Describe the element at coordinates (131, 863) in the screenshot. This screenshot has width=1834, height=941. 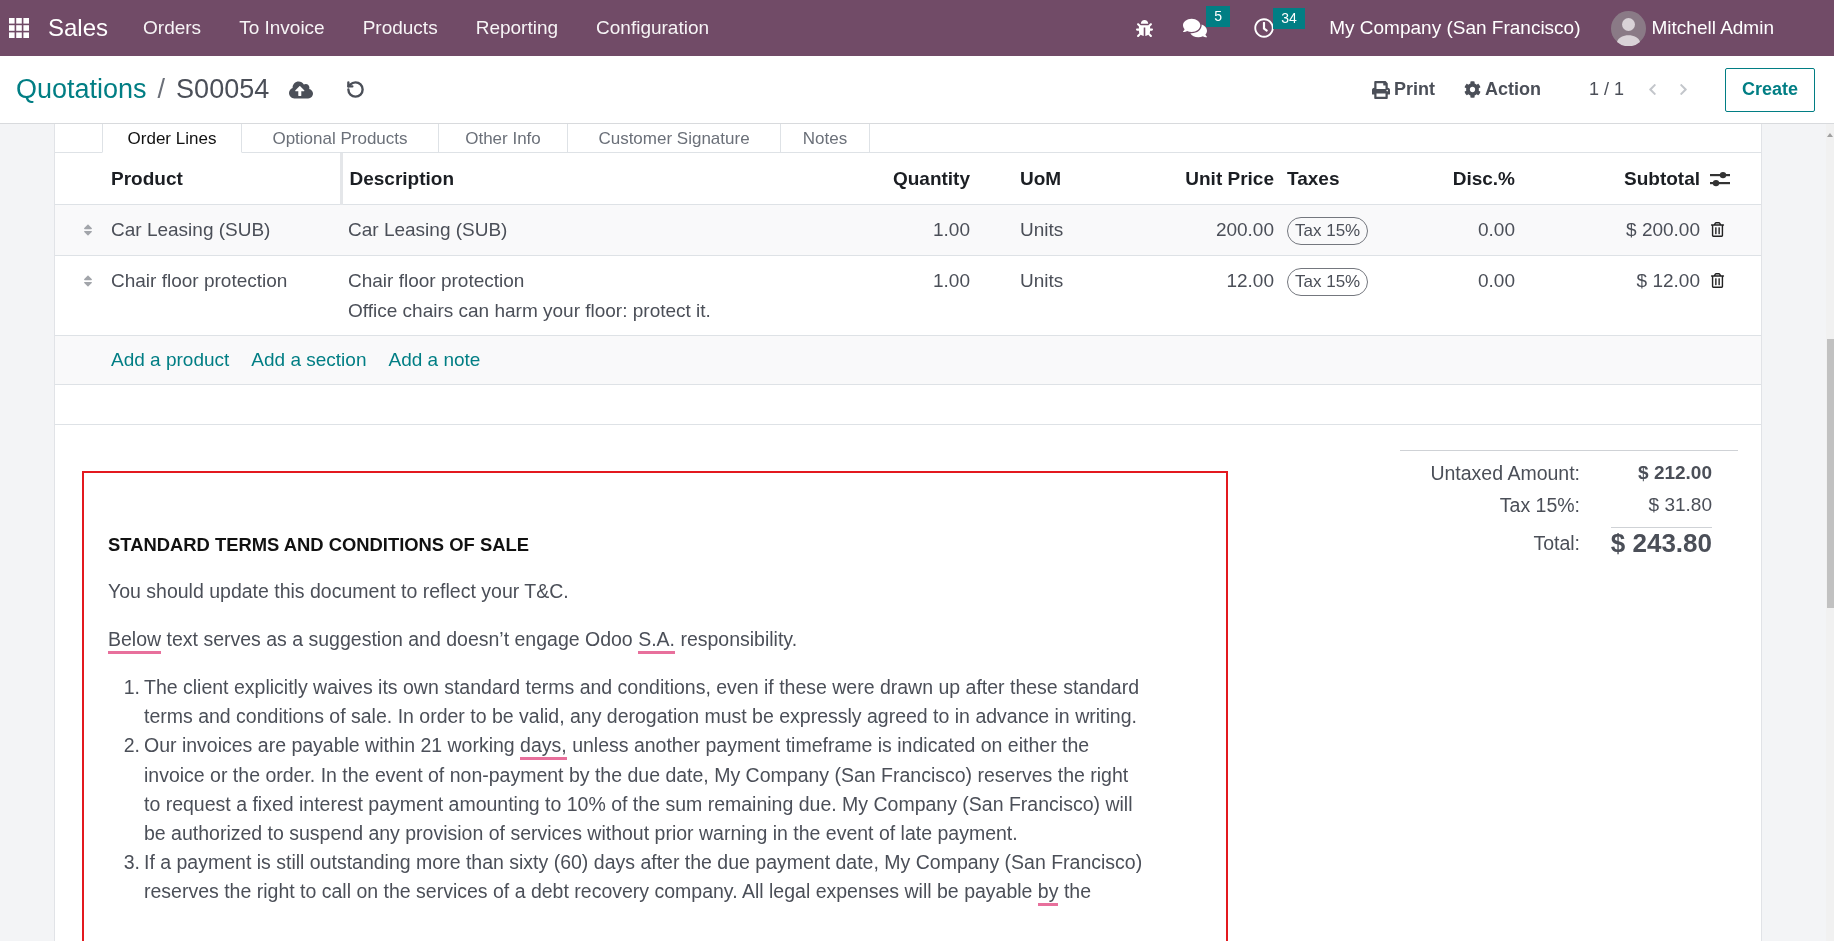
I see `list-number: 3.` at that location.